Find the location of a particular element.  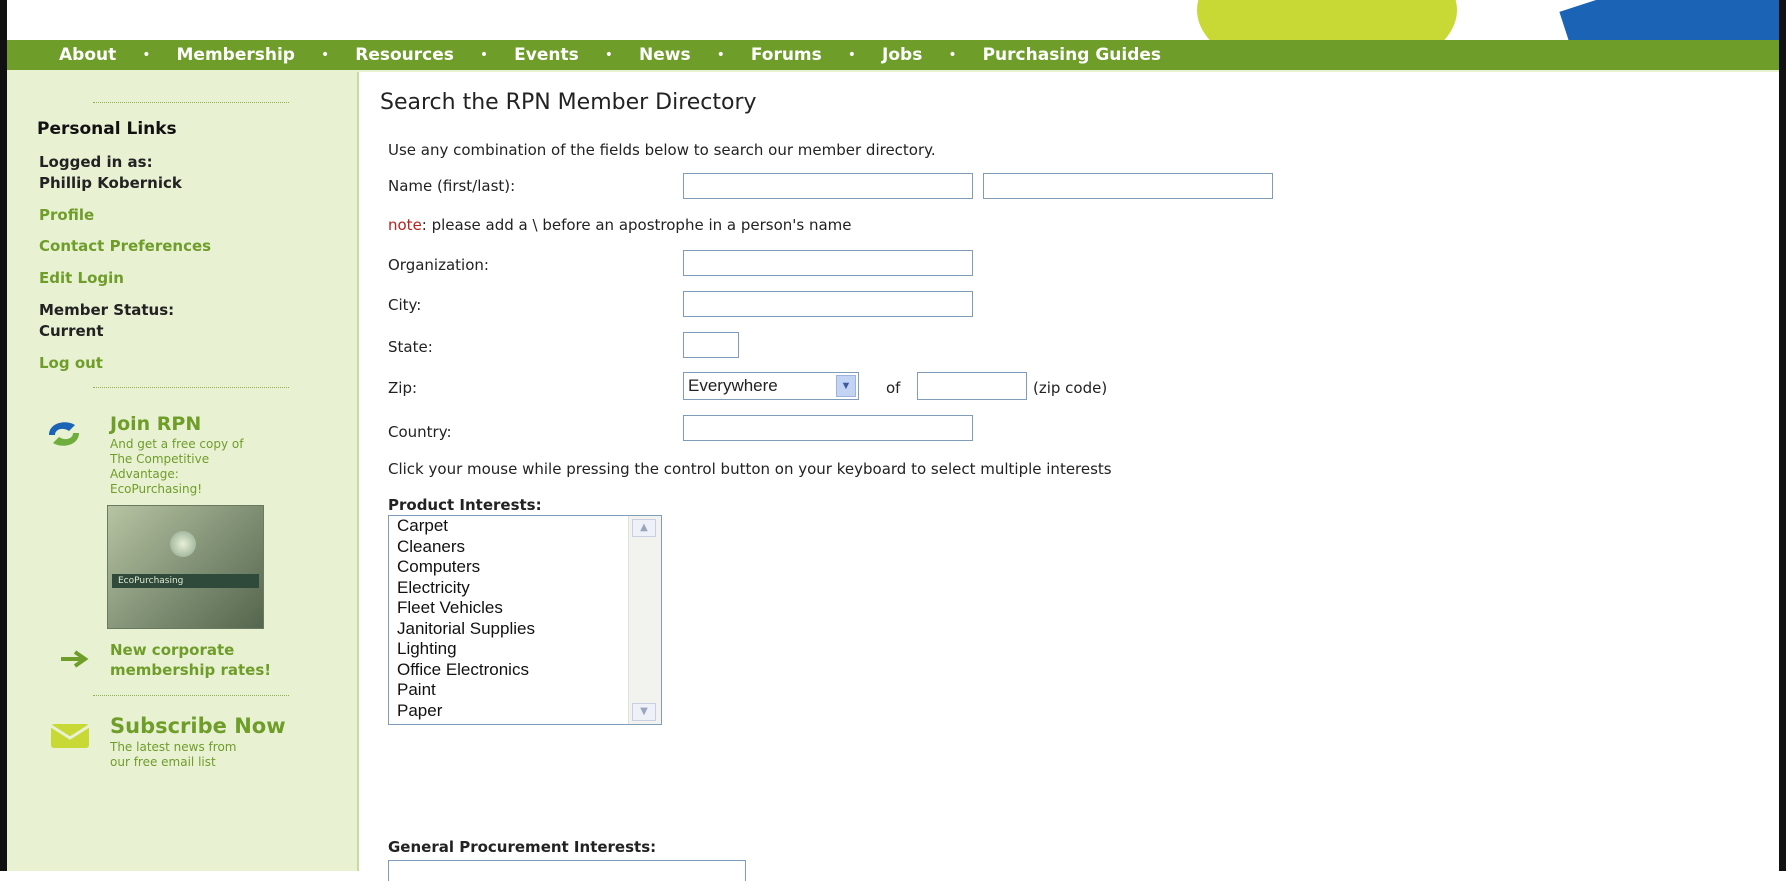

join-subtitle-1: And get a free copy of is located at coordinates (177, 444).